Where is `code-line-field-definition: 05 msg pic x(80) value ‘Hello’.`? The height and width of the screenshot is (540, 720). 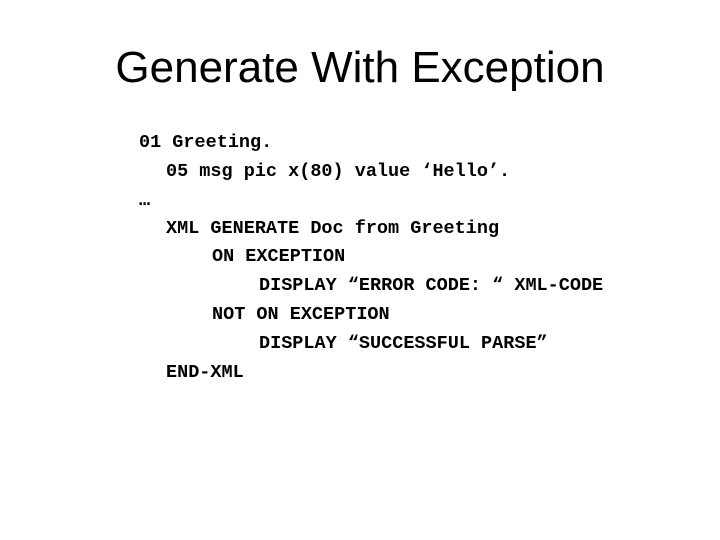
code-line-field-definition: 05 msg pic x(80) value ‘Hello’. is located at coordinates (338, 171).